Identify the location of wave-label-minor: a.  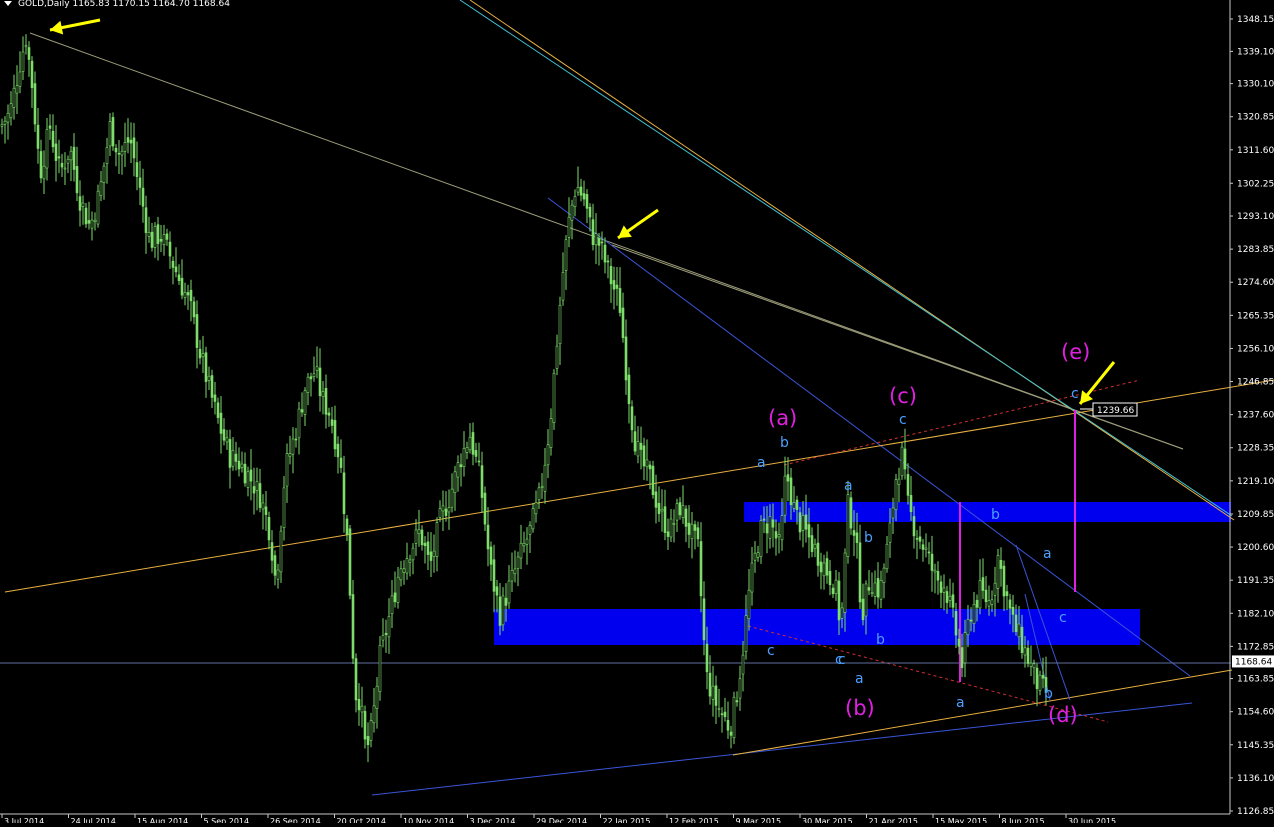
(859, 679).